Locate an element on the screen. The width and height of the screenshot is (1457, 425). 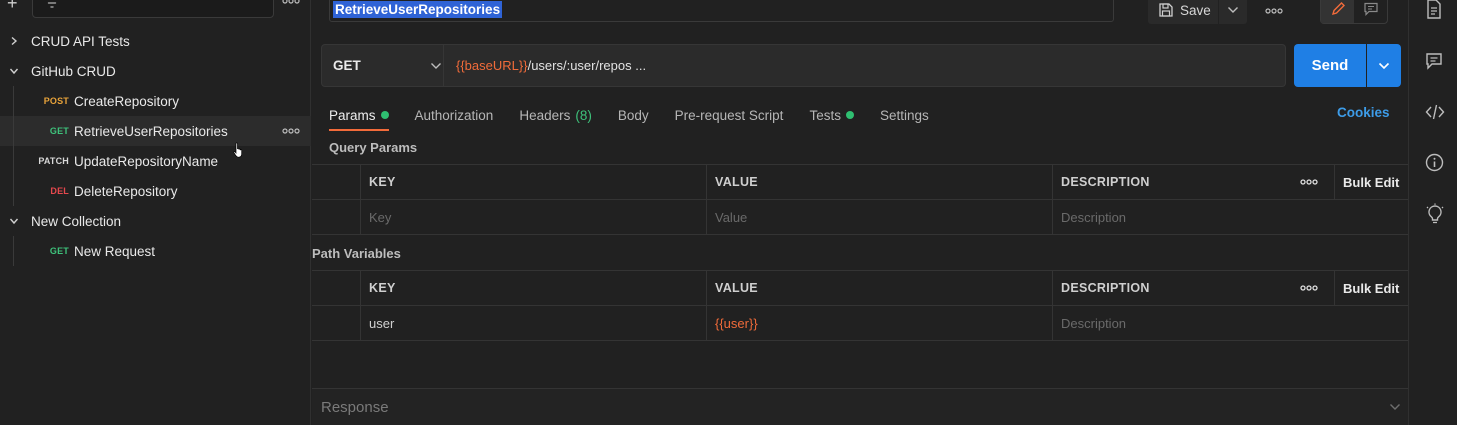
tab-headers: Headers (8) is located at coordinates (555, 115).